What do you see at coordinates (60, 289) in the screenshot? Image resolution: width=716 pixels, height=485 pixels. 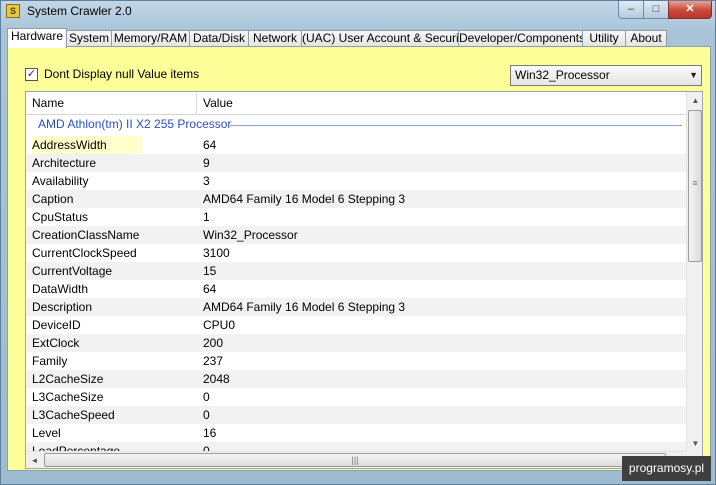 I see `property-name: DataWidth` at bounding box center [60, 289].